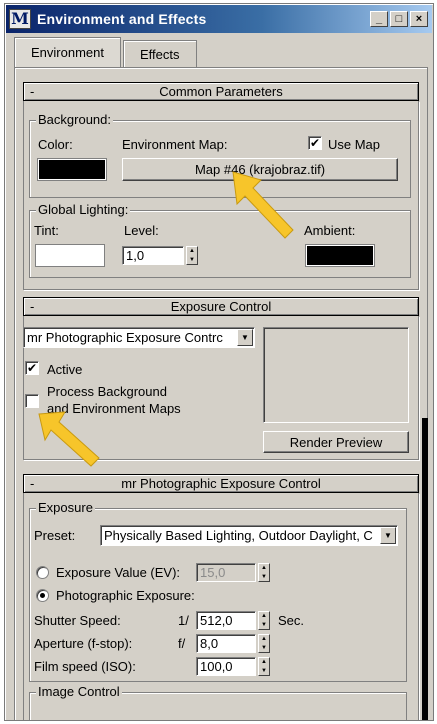 This screenshot has height=724, width=437. I want to click on common-parameters-header: - Common Parameters, so click(221, 91).